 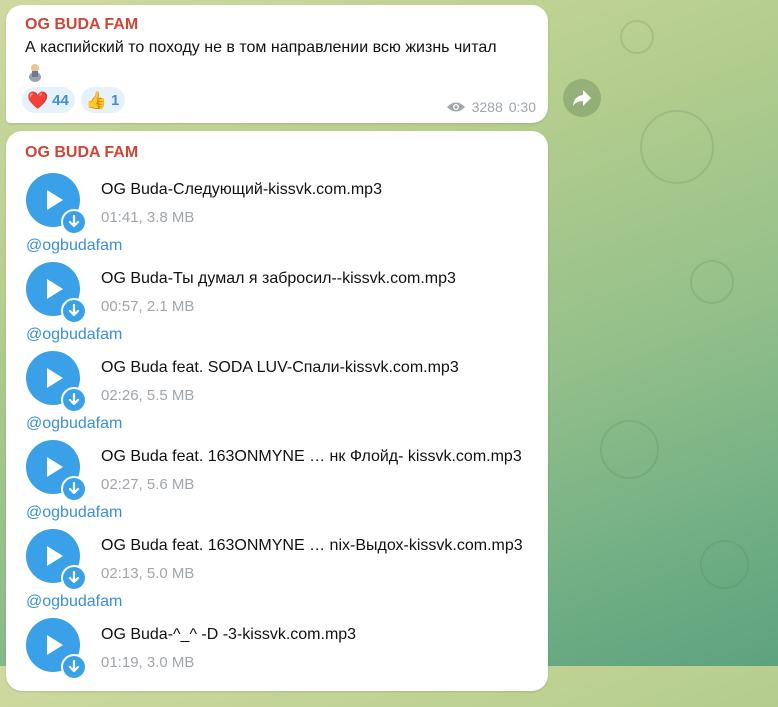 What do you see at coordinates (229, 634) in the screenshot?
I see `track-title: OG Buda-^_^ -D -3-kissvk.com.mp3` at bounding box center [229, 634].